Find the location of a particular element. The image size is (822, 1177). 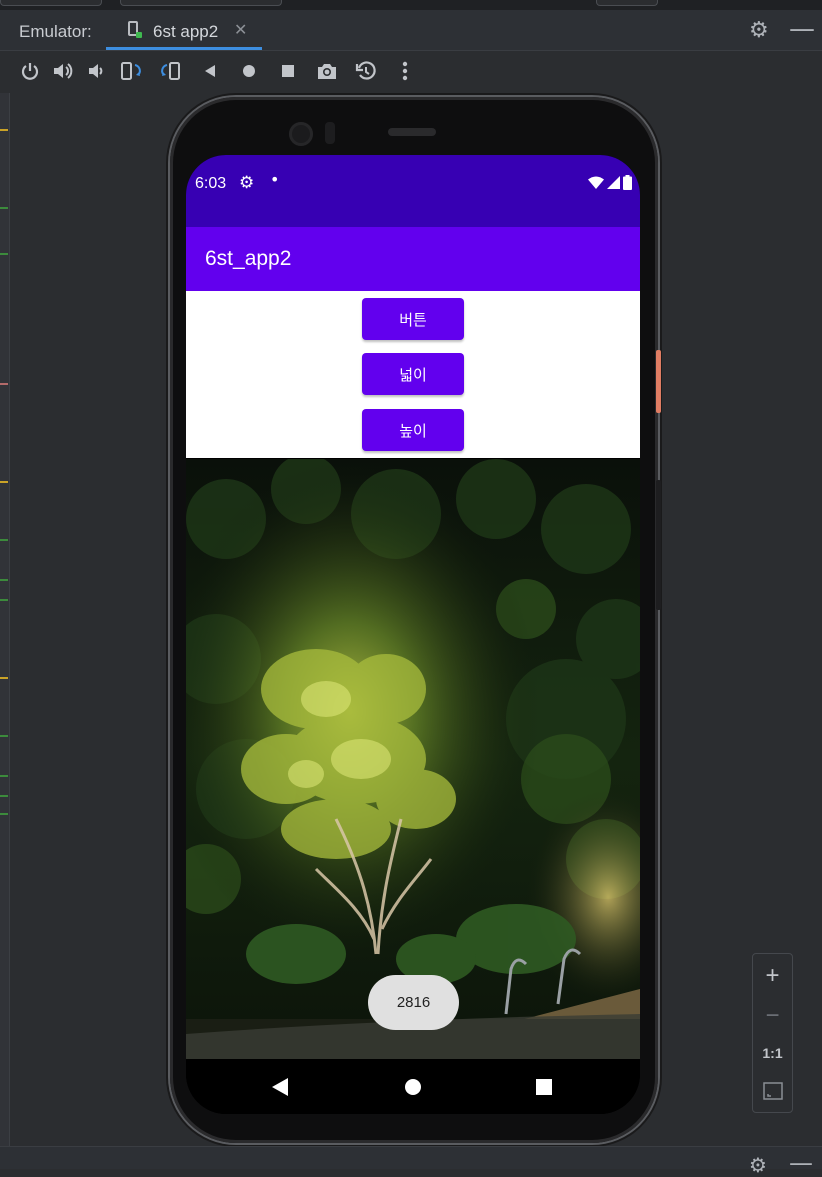

tab-label: 6st app2 is located at coordinates (186, 31).